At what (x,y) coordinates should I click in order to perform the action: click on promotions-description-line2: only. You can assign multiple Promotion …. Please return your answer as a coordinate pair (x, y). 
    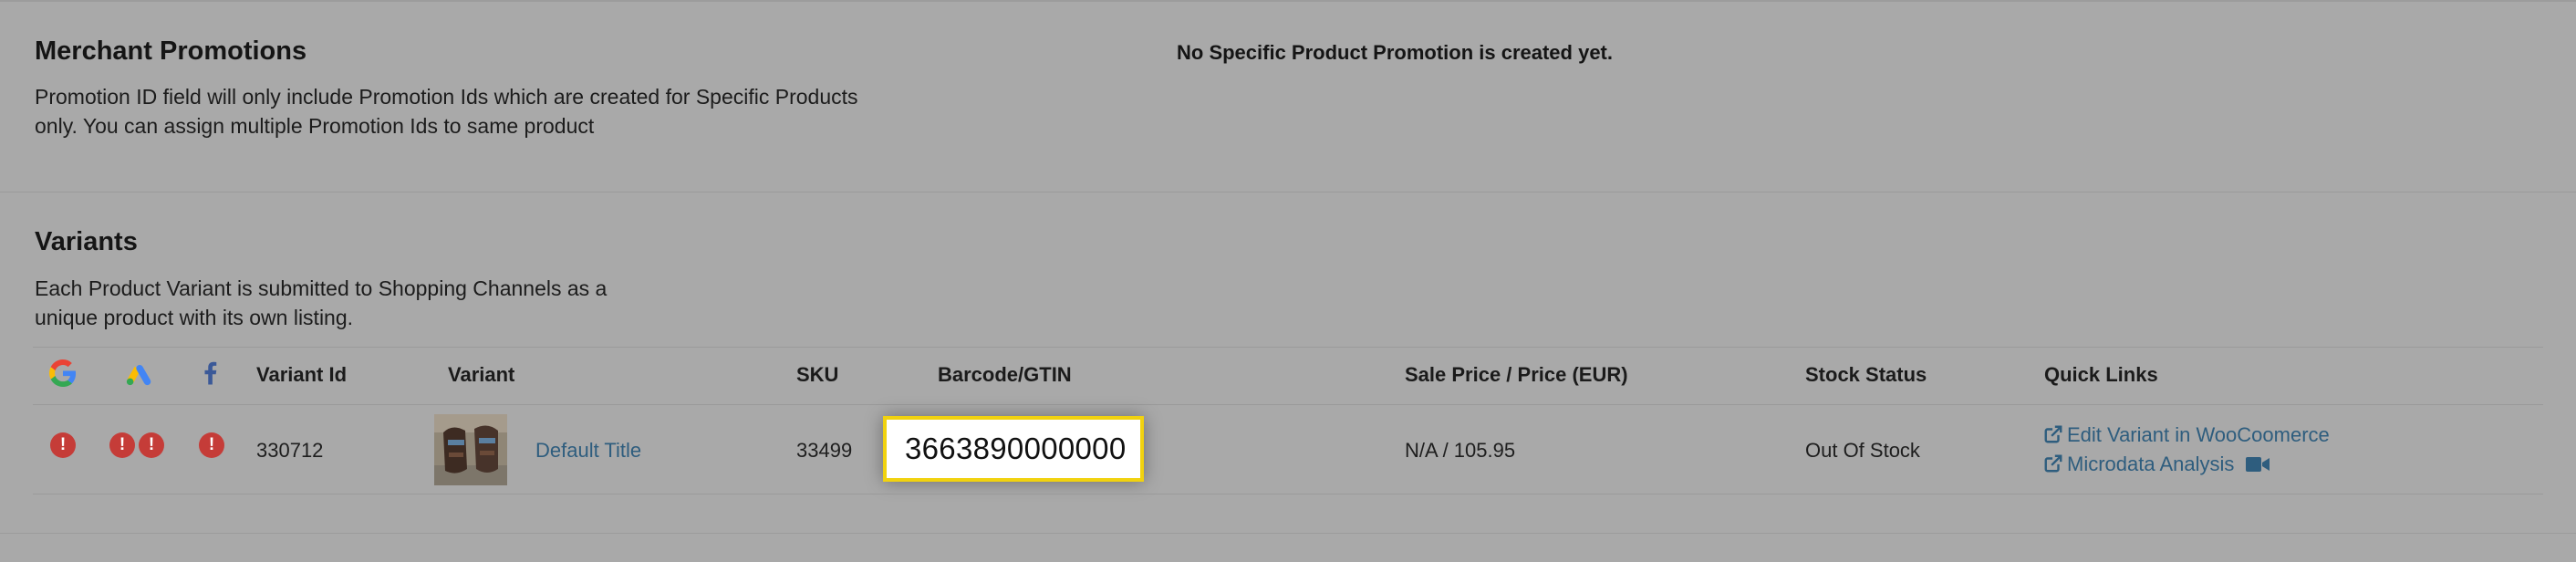
    Looking at the image, I should click on (315, 126).